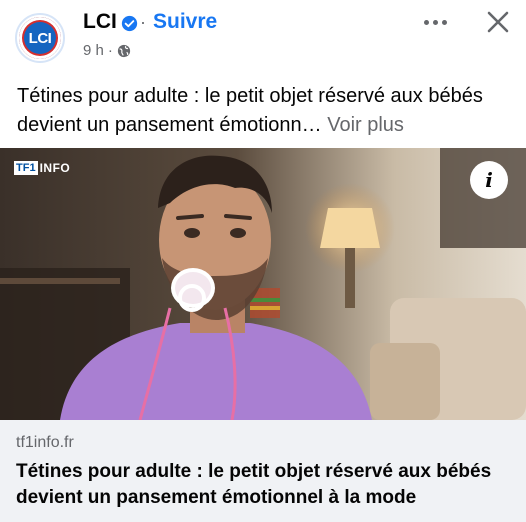 The image size is (526, 522). I want to click on see-more-link: Voir plus, so click(365, 125).